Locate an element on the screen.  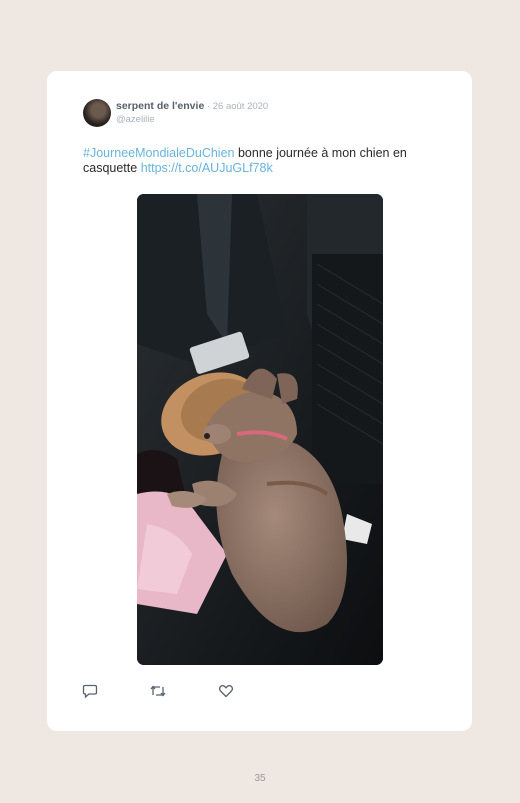
author-handle: @azelilie is located at coordinates (192, 119).